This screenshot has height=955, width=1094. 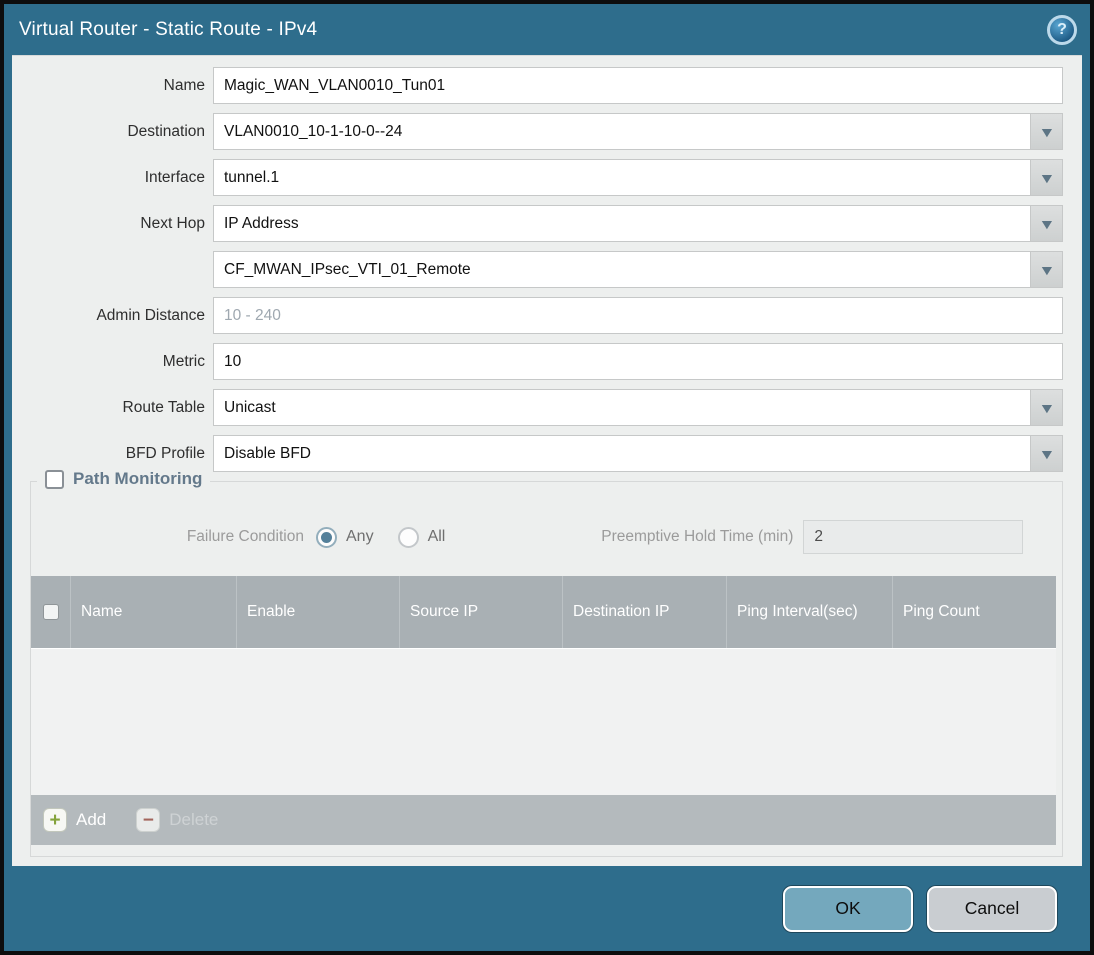 I want to click on plus-icon: +, so click(x=55, y=820).